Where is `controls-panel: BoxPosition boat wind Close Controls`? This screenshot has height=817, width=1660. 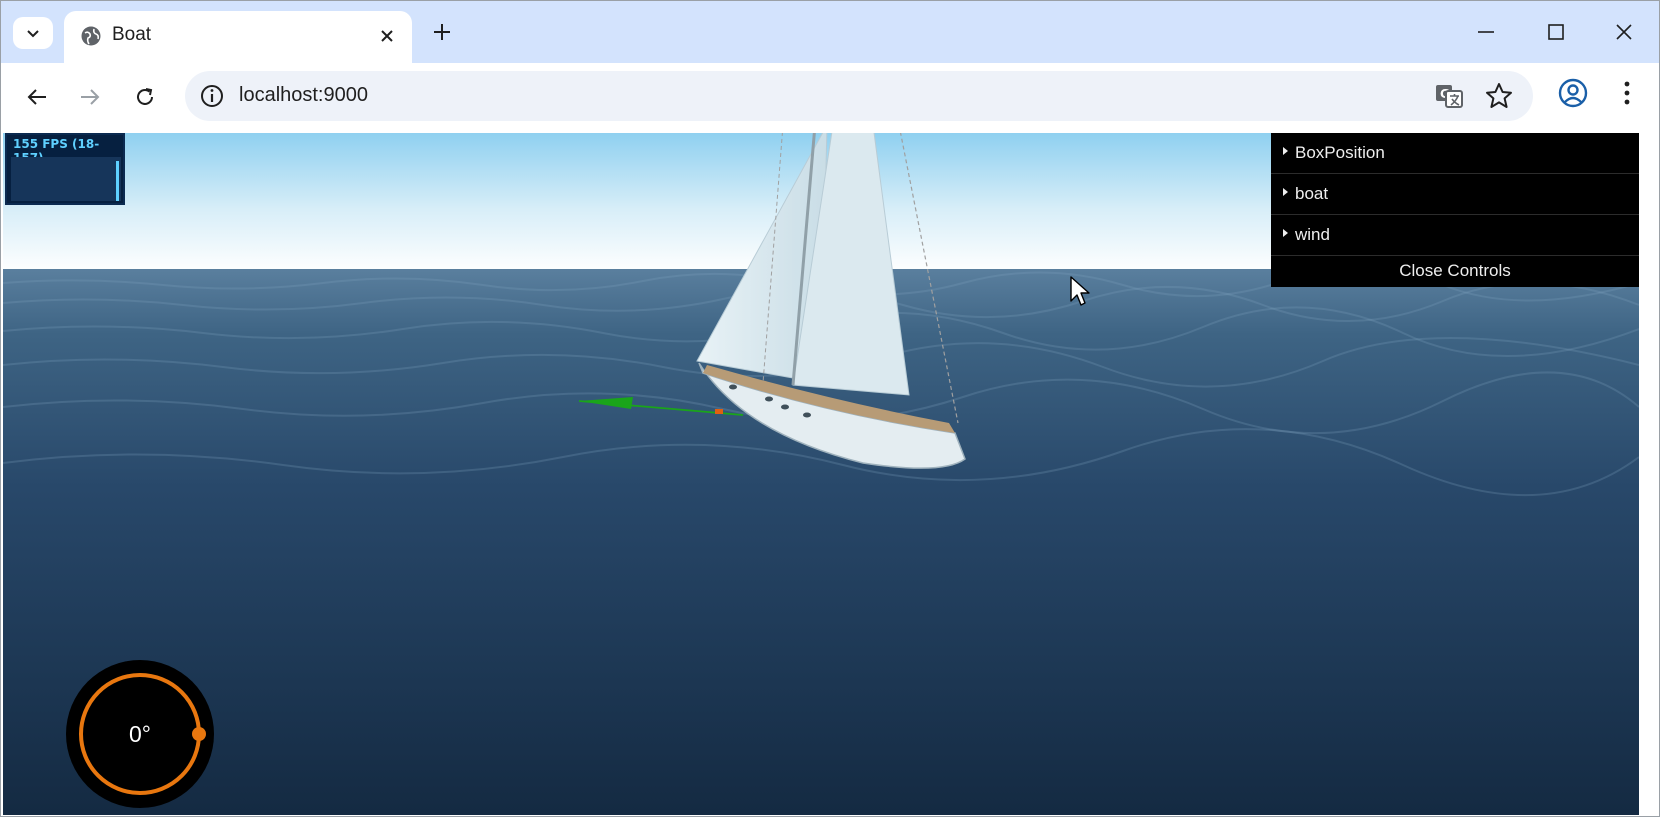 controls-panel: BoxPosition boat wind Close Controls is located at coordinates (1455, 210).